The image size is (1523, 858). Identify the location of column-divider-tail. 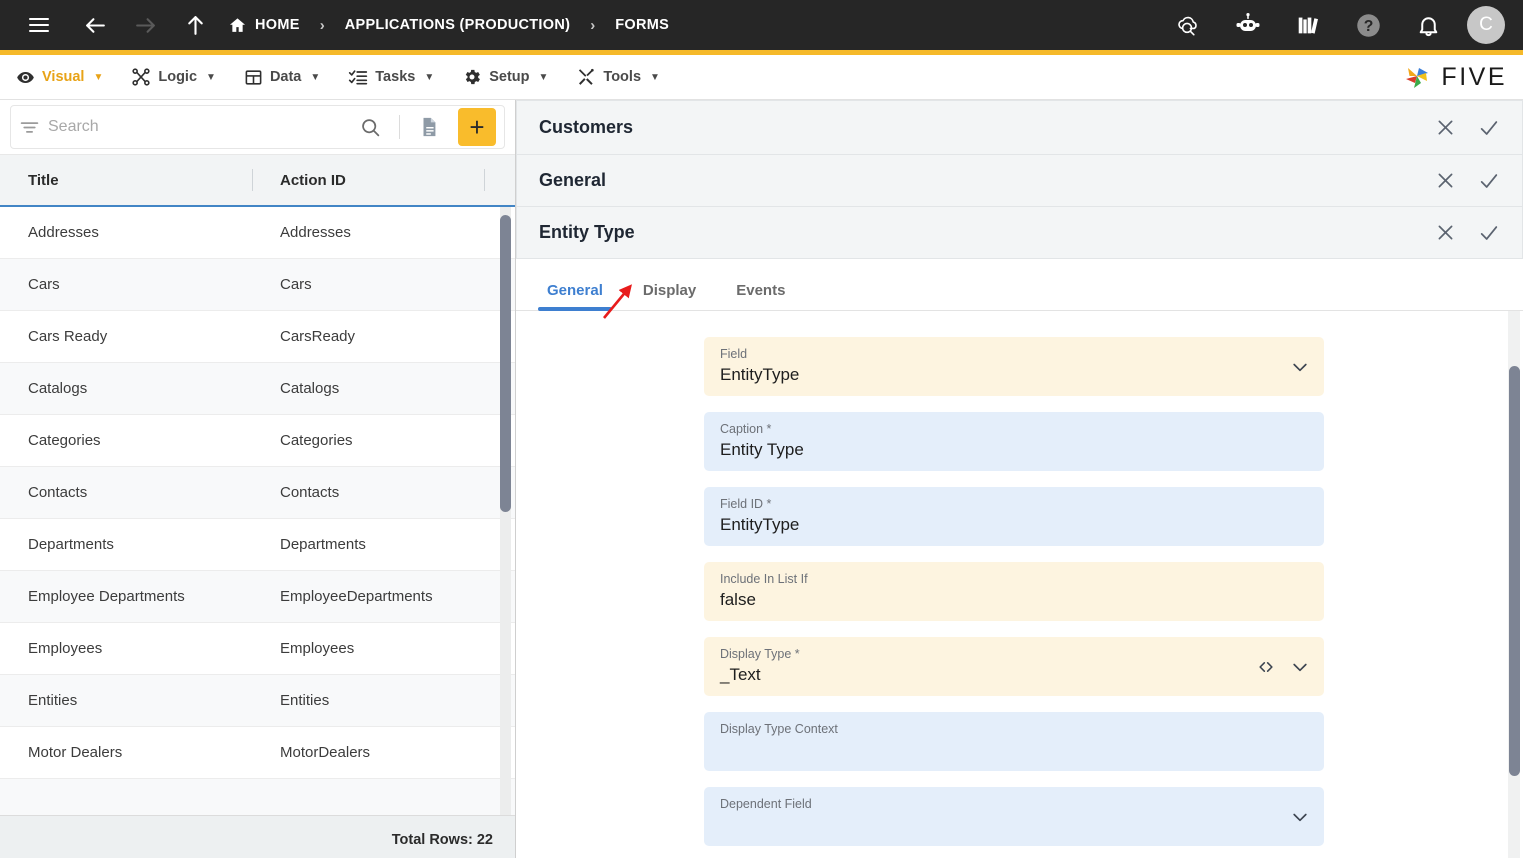
(484, 180).